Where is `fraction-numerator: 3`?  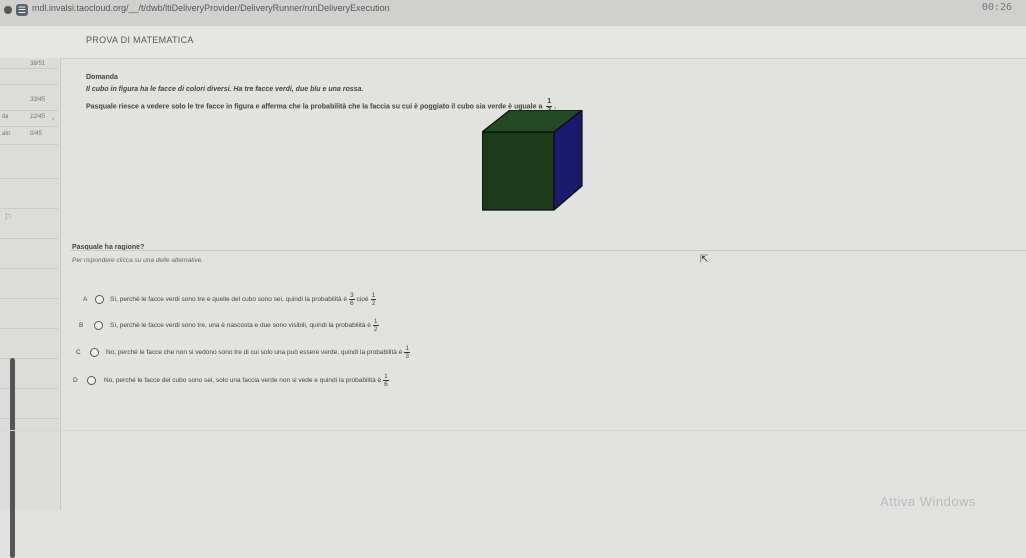 fraction-numerator: 3 is located at coordinates (352, 296).